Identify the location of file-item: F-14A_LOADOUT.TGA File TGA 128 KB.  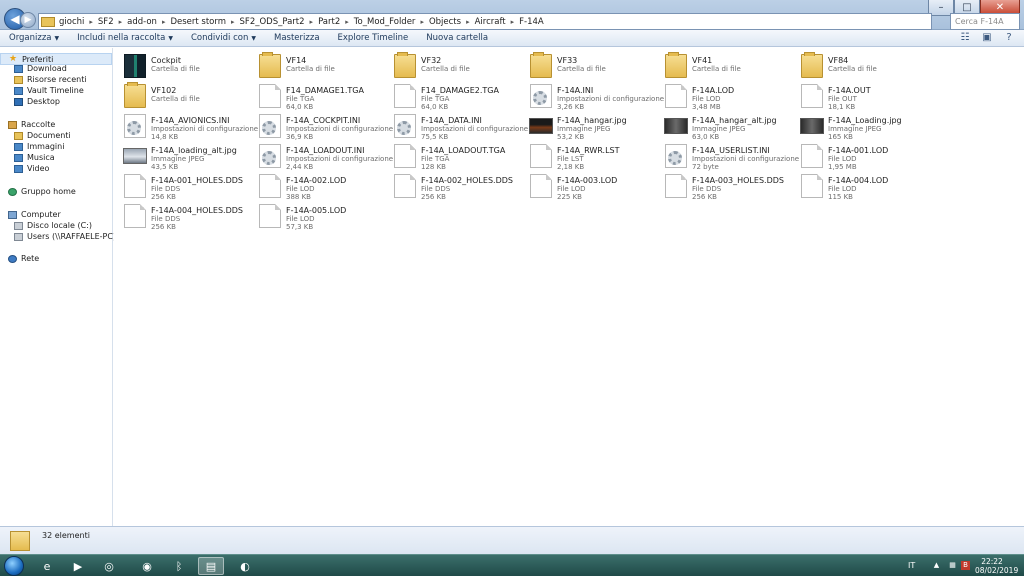
(451, 156).